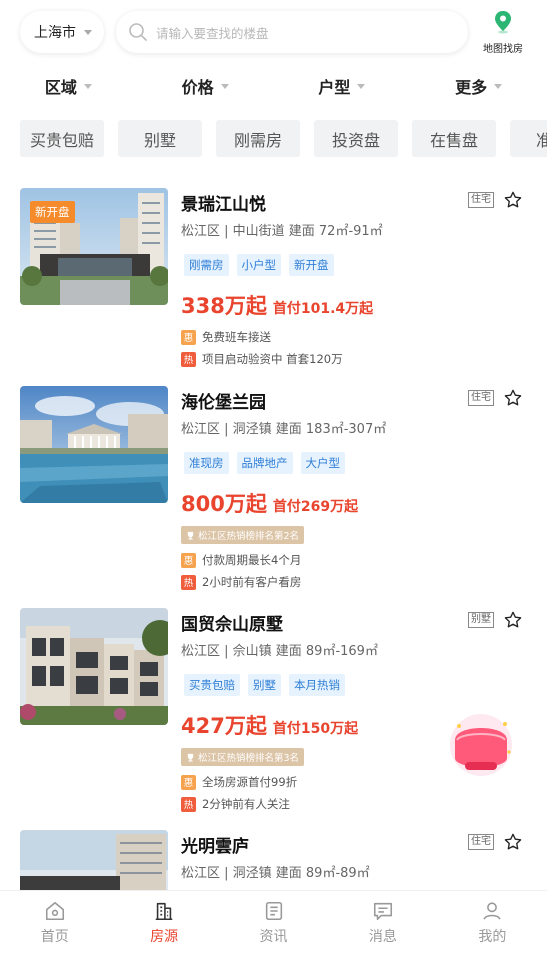 This screenshot has height=954, width=547. I want to click on ranking-badge: 松江区热销榜排名第3名, so click(243, 757).